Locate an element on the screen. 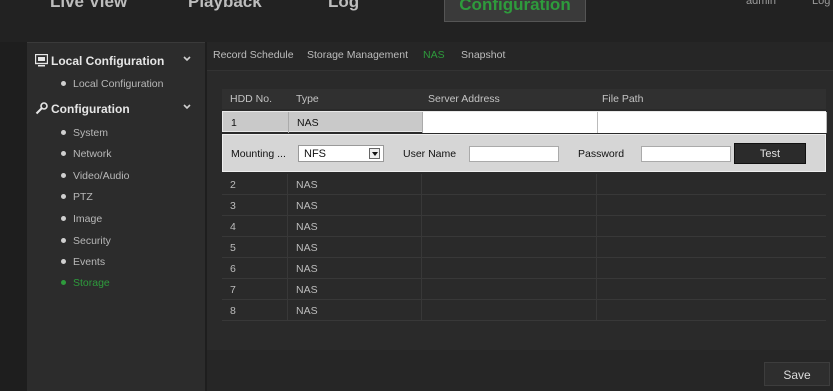 The image size is (833, 391). tab-record-schedule: Record Schedule is located at coordinates (253, 55).